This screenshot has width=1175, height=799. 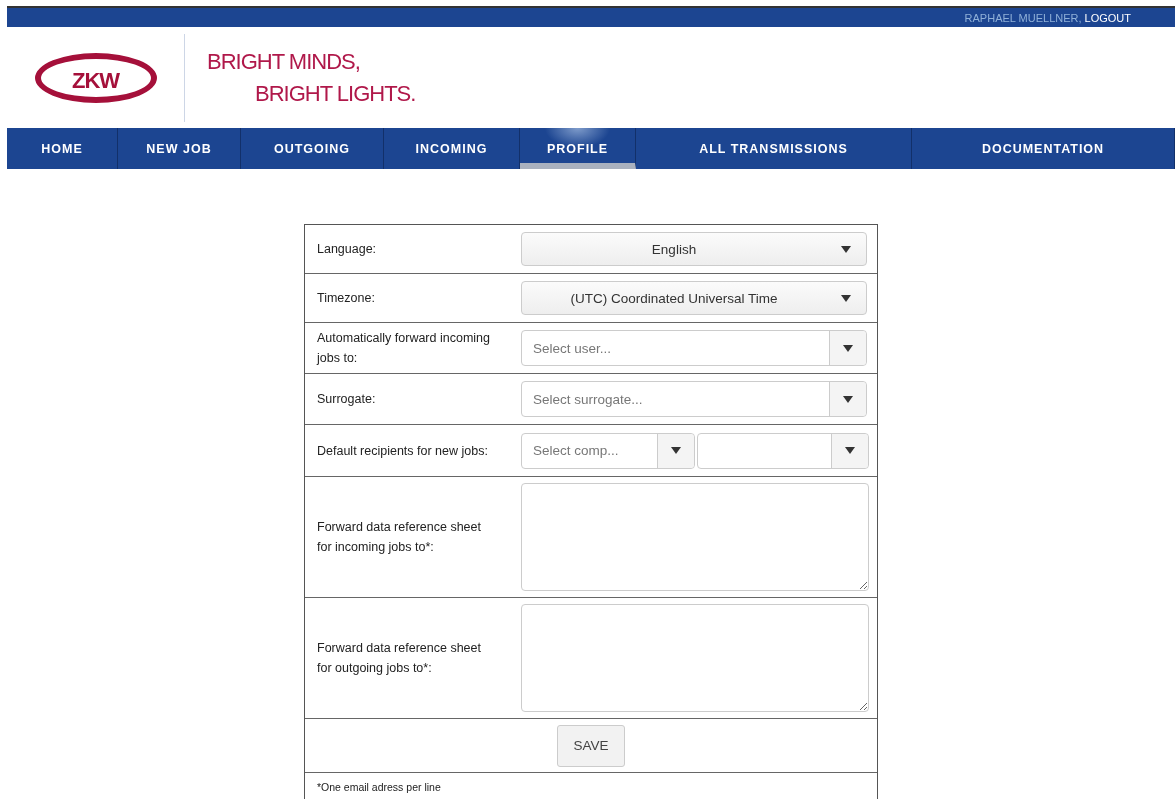 What do you see at coordinates (591, 745) in the screenshot?
I see `save-button: SAVE` at bounding box center [591, 745].